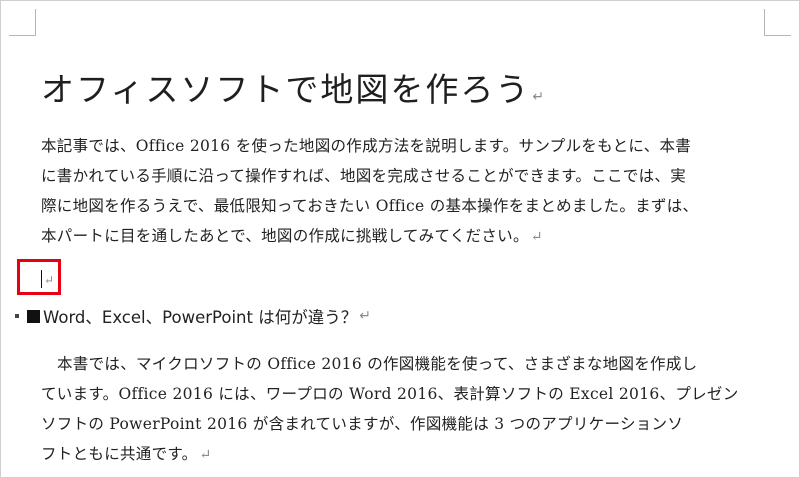  I want to click on text-cursor, so click(41, 279).